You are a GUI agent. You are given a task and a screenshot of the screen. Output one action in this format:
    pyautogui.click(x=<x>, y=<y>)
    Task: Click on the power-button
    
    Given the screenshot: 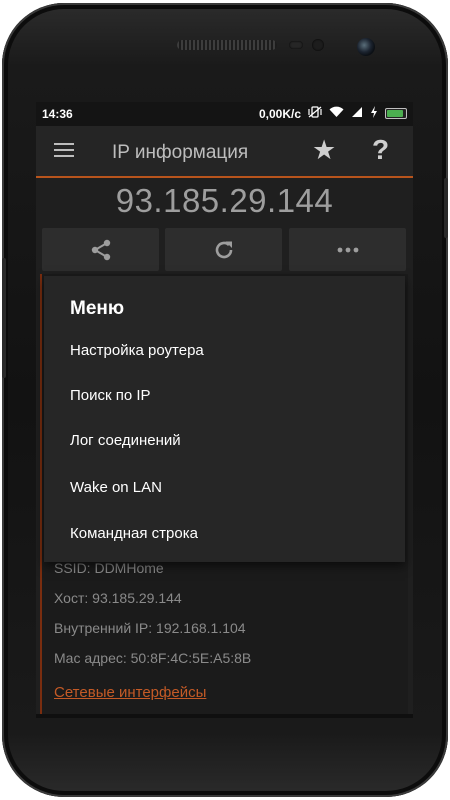 What is the action you would take?
    pyautogui.click(x=446, y=208)
    